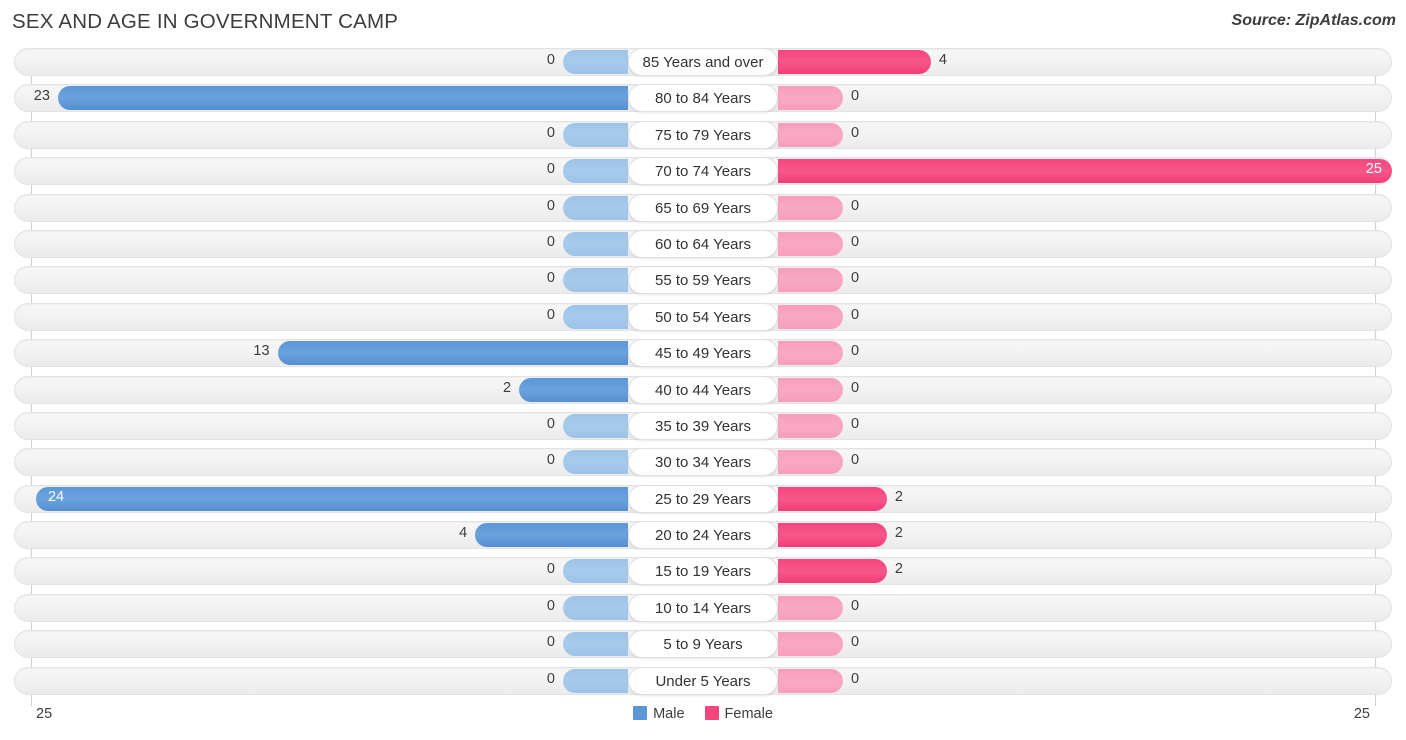 The height and width of the screenshot is (740, 1406). What do you see at coordinates (703, 498) in the screenshot?
I see `age-group-label: 25 to 29 Years` at bounding box center [703, 498].